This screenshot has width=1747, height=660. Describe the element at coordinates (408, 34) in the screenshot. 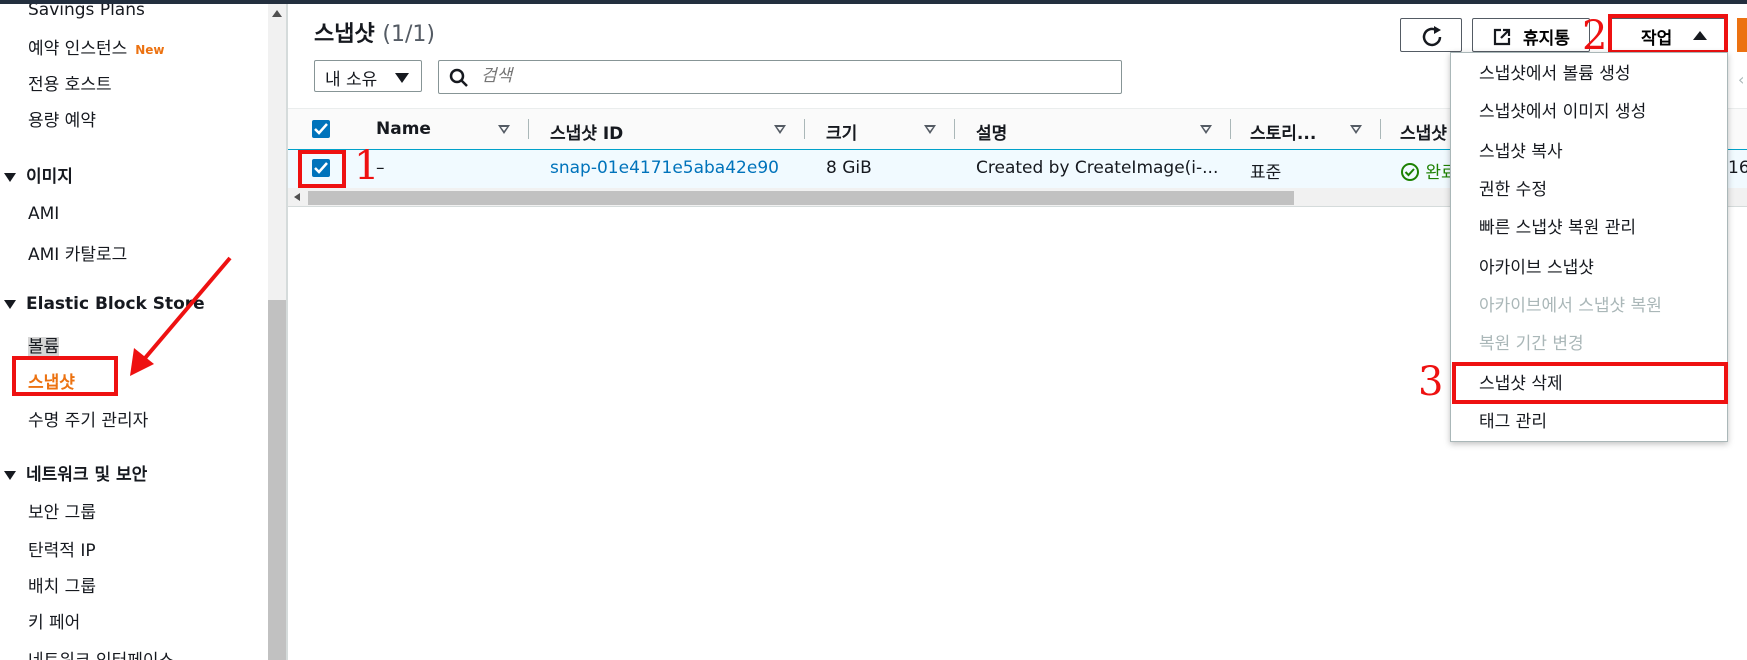

I see `selection-count: (1/1)` at that location.